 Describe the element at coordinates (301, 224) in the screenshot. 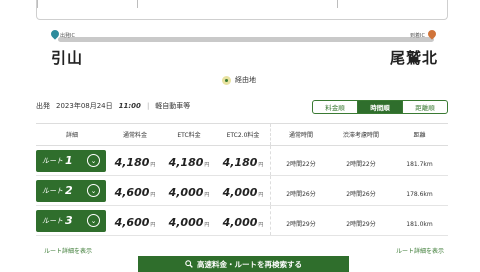

I see `normal-time: 2時間29分` at that location.